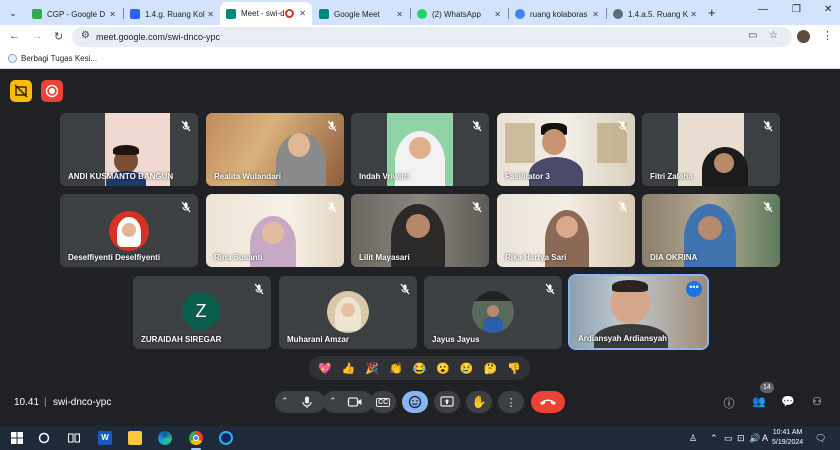 The height and width of the screenshot is (450, 840). What do you see at coordinates (828, 9) in the screenshot?
I see `close-window-icon: ✕` at bounding box center [828, 9].